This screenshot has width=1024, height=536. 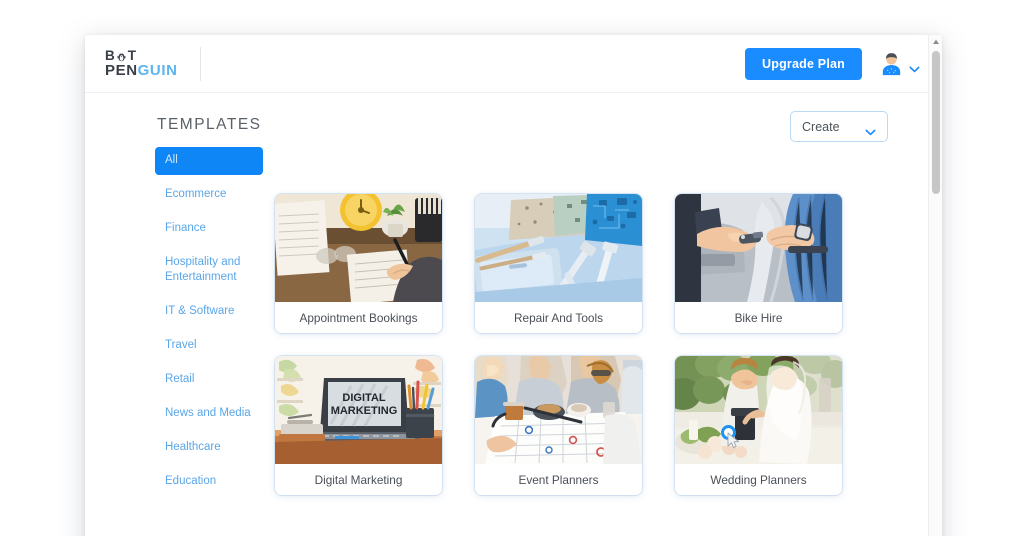 I want to click on template-card-digital-marketing: DIGITAL MARKETING Digital Marketing, so click(x=358, y=425).